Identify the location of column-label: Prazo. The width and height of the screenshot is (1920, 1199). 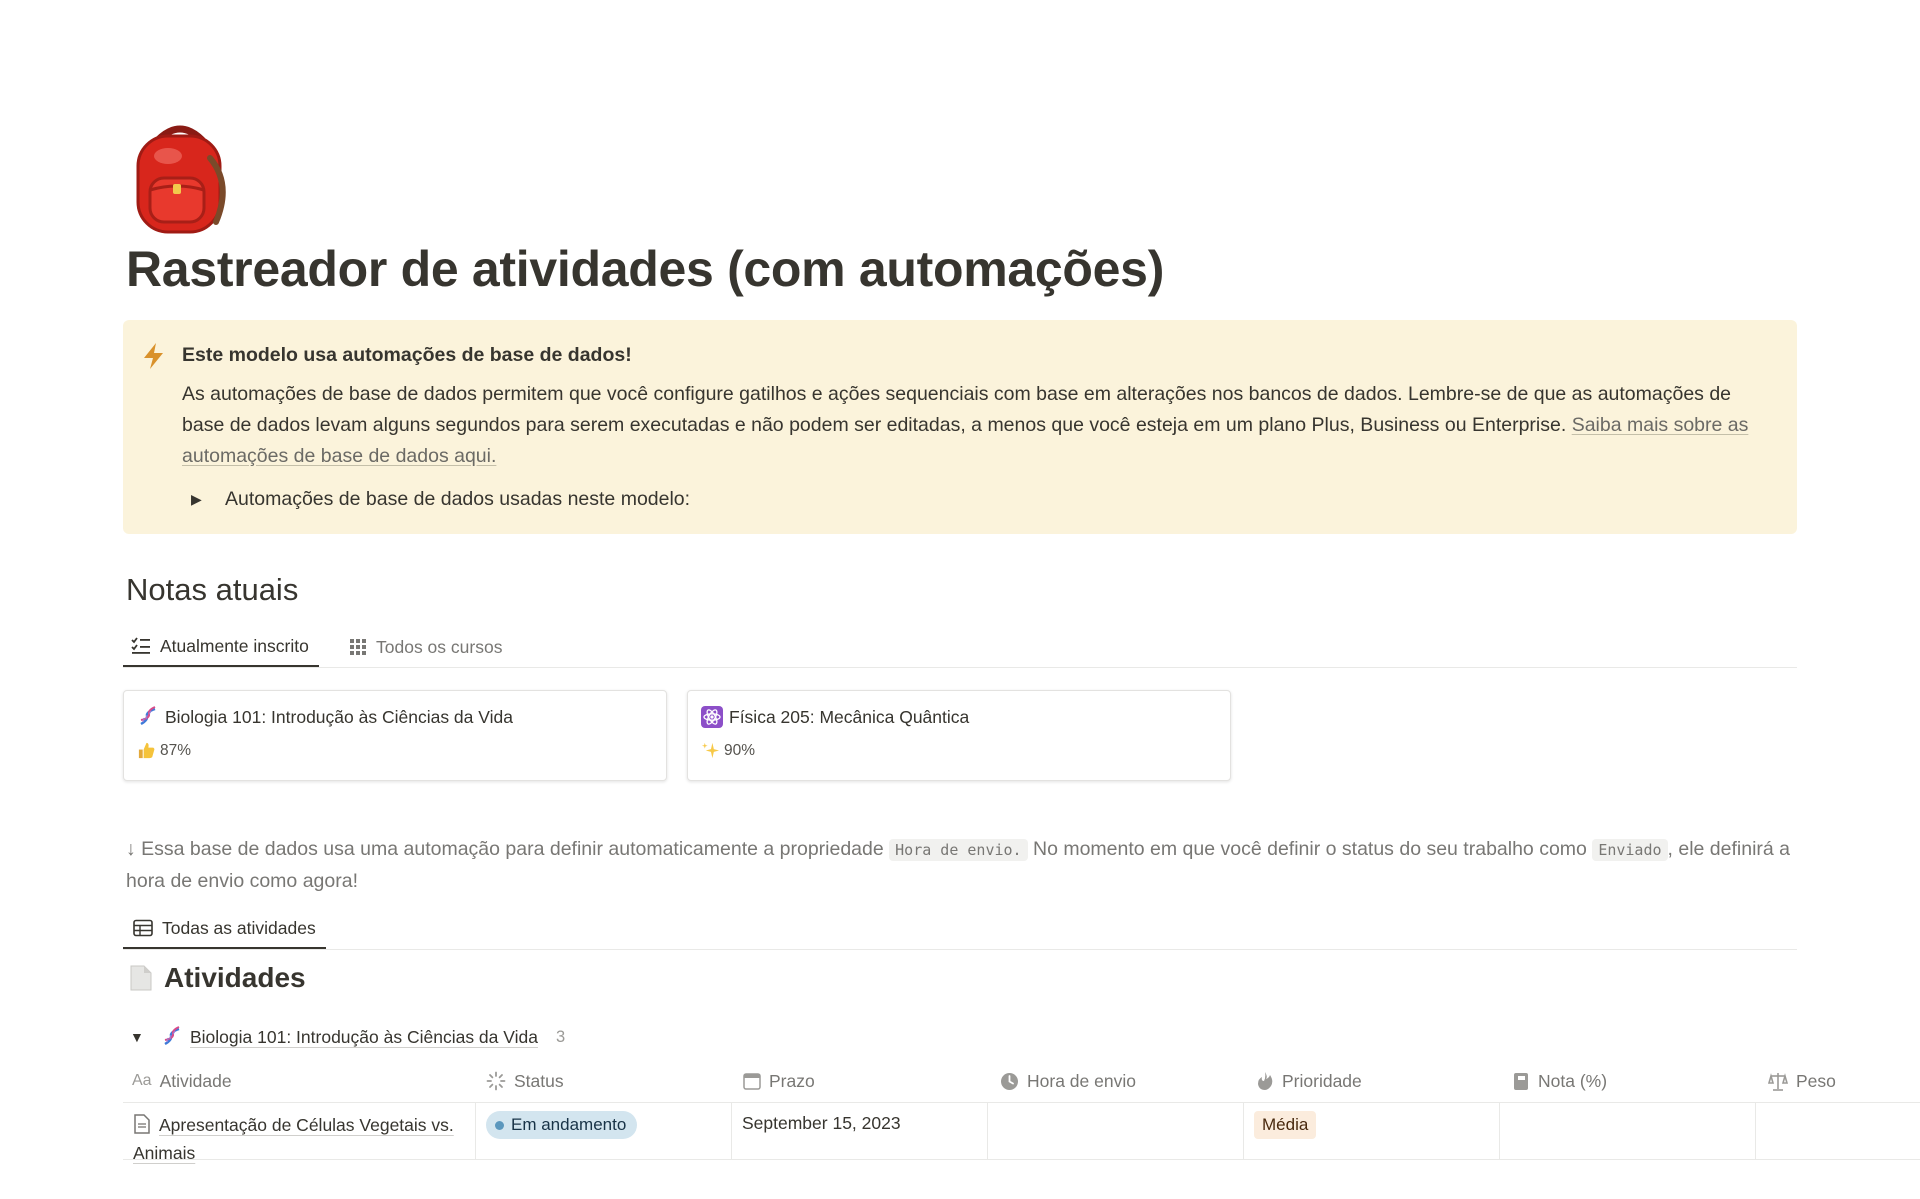
(792, 1080).